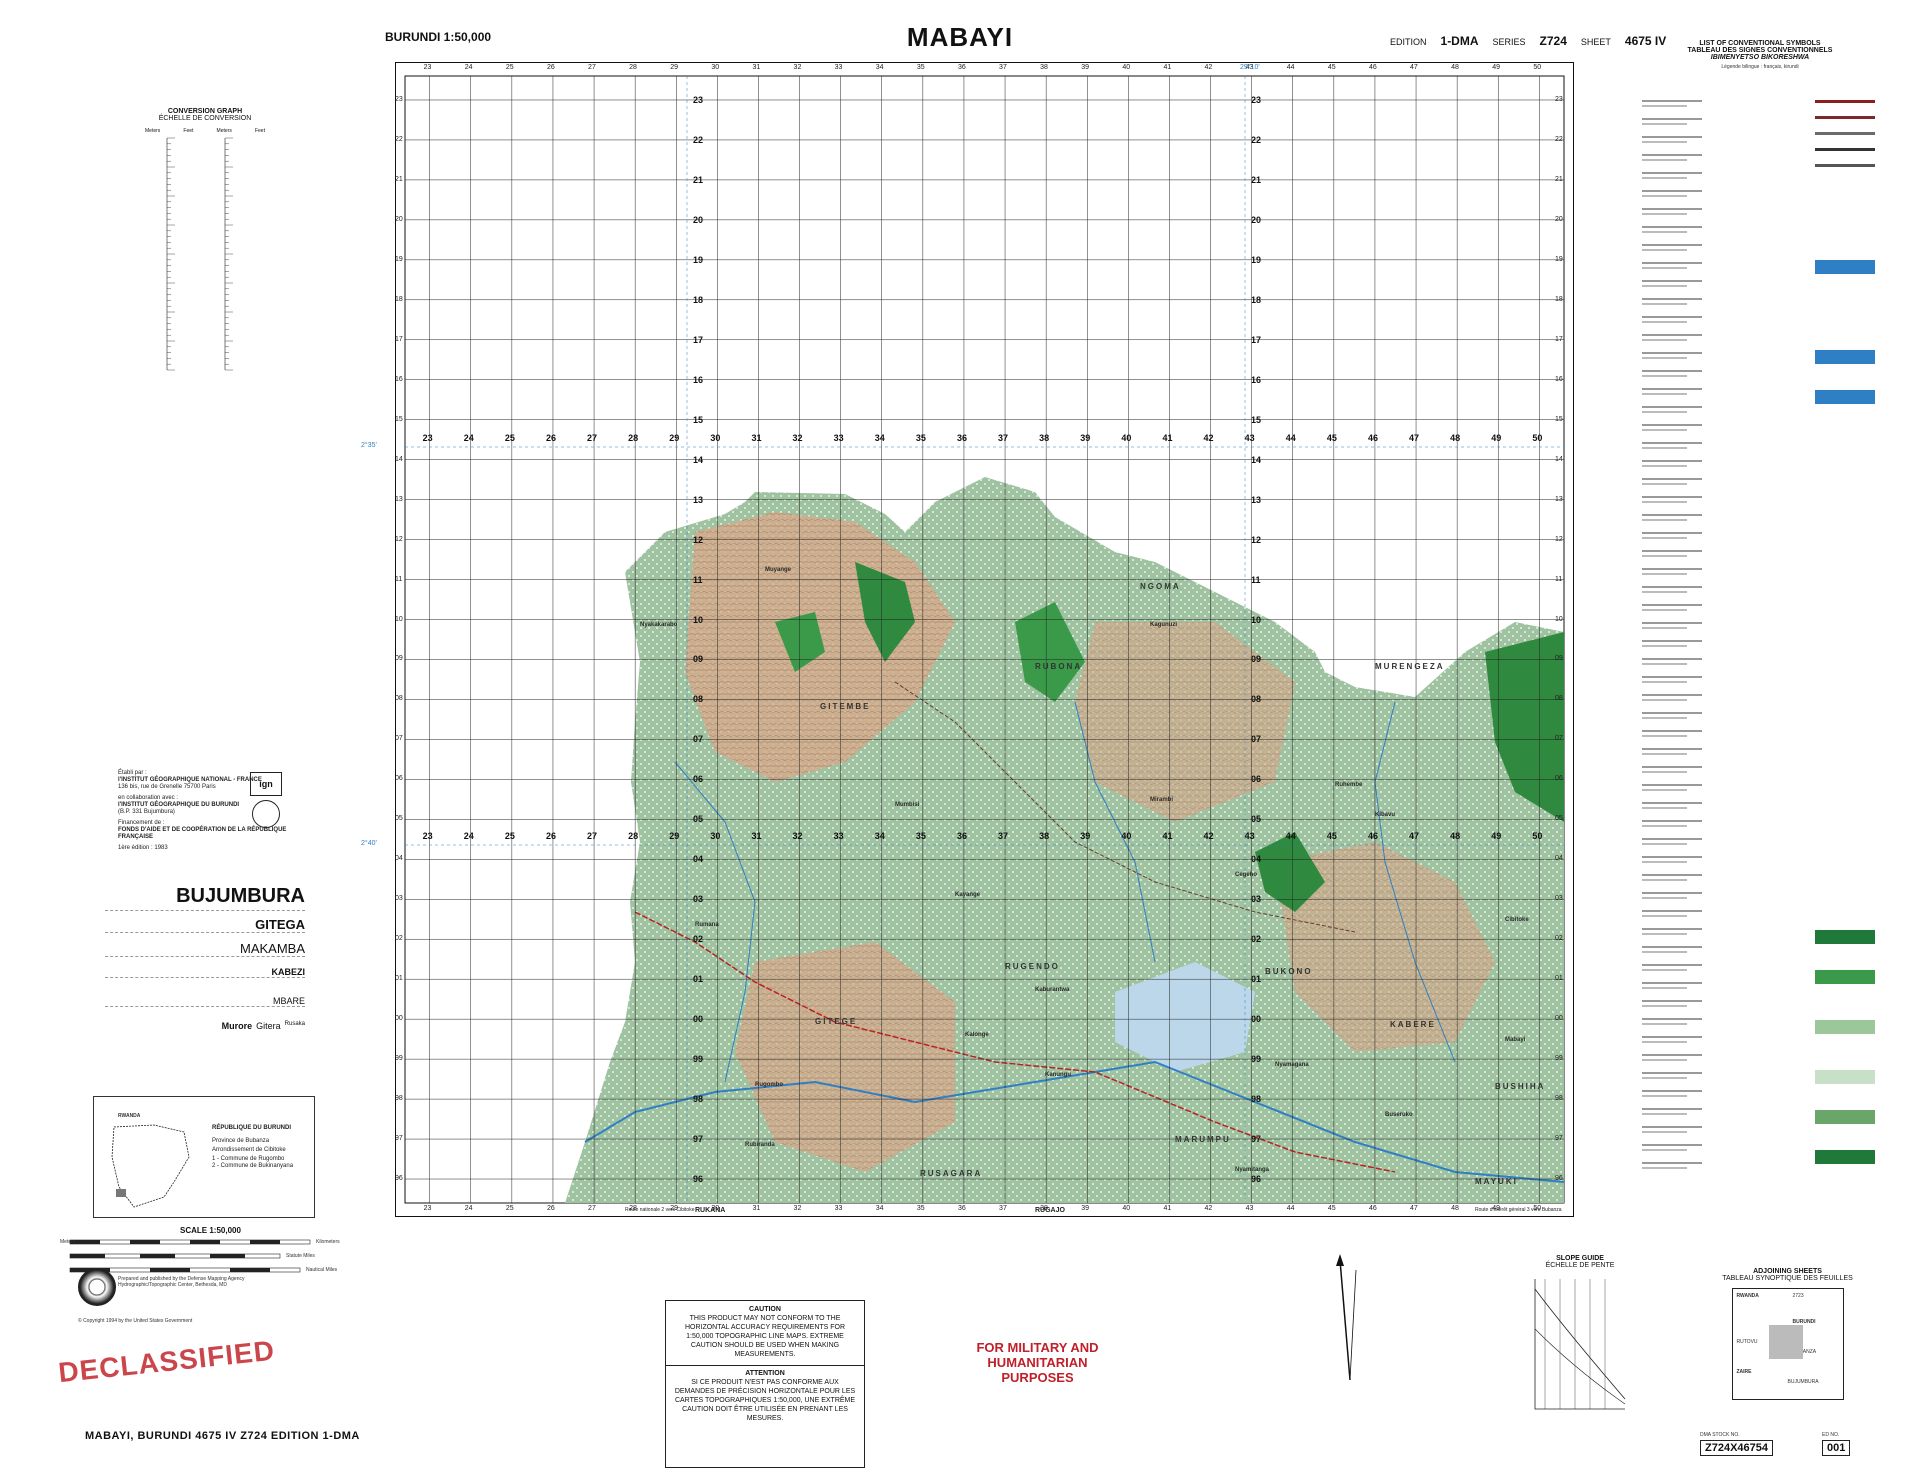  Describe the element at coordinates (1559, 779) in the screenshot. I see `grid-row-label-right: 06` at that location.